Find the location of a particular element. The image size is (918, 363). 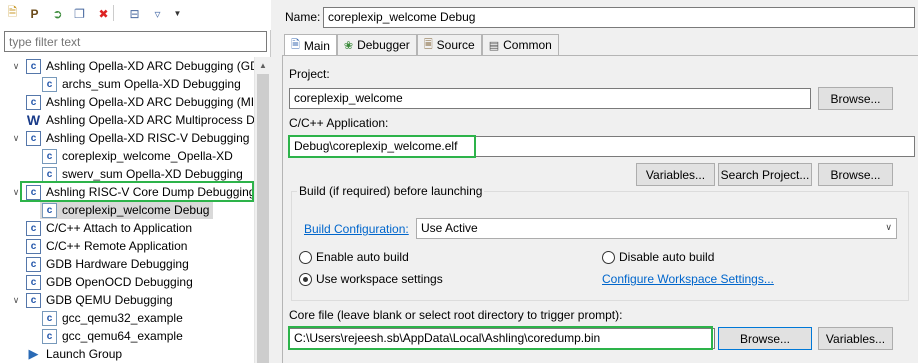

new-configuration-icon: 🗎 is located at coordinates (12, 13).